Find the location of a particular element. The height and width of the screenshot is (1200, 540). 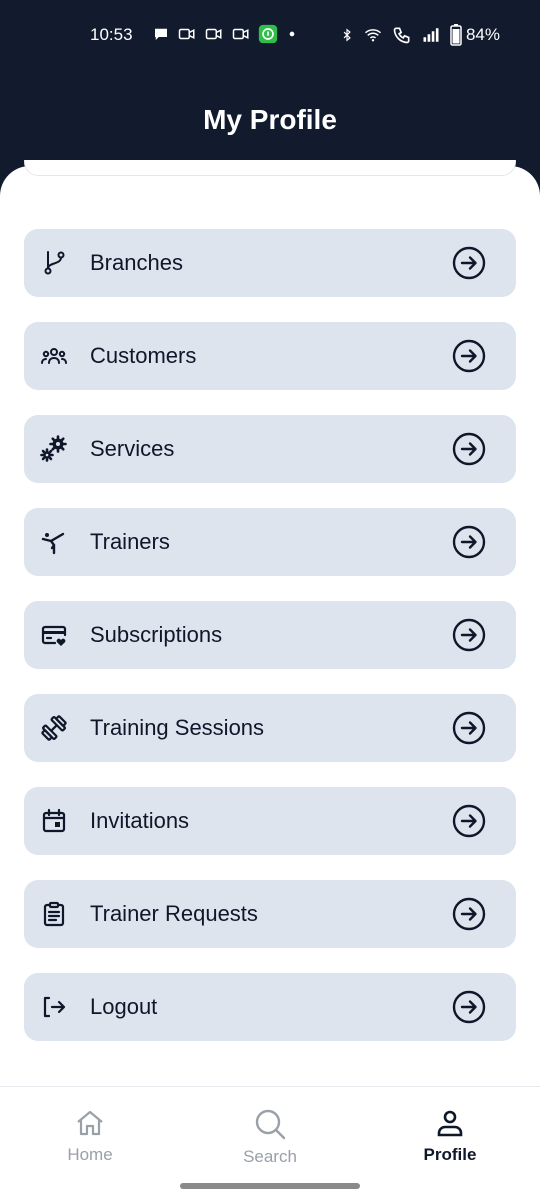

menu-item-invitations: Invitations is located at coordinates (270, 821).